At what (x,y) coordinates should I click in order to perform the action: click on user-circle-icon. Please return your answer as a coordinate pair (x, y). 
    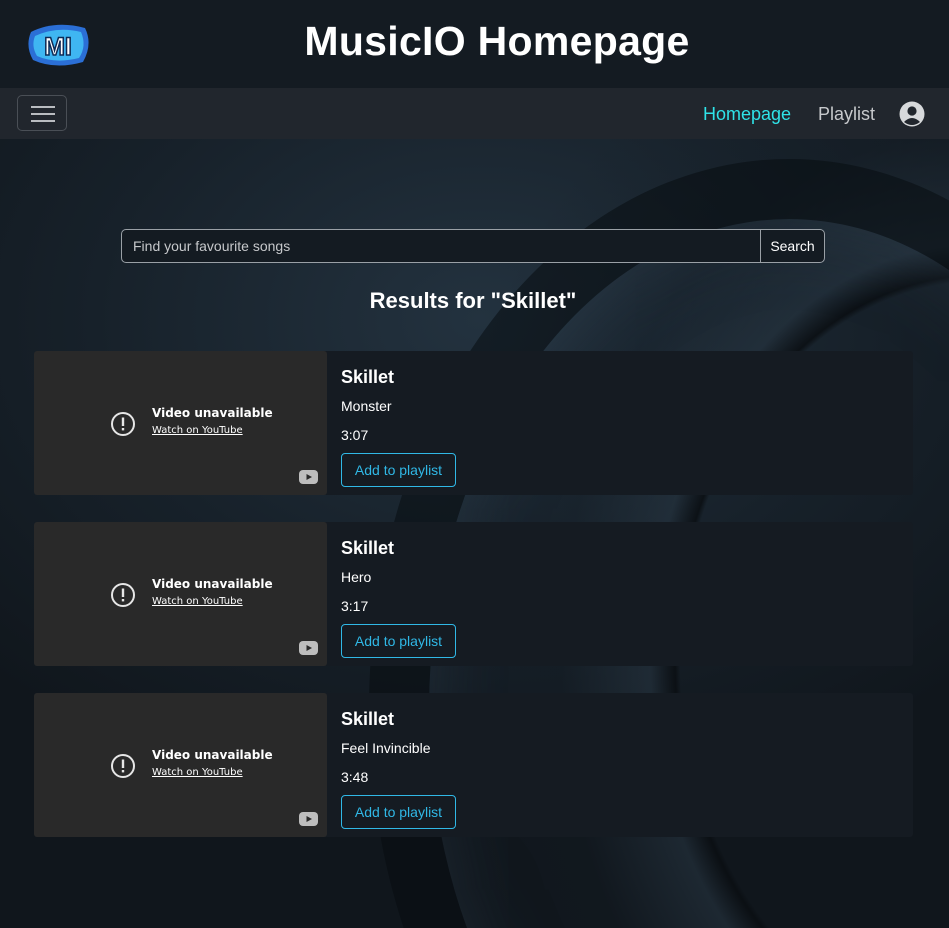
    Looking at the image, I should click on (912, 114).